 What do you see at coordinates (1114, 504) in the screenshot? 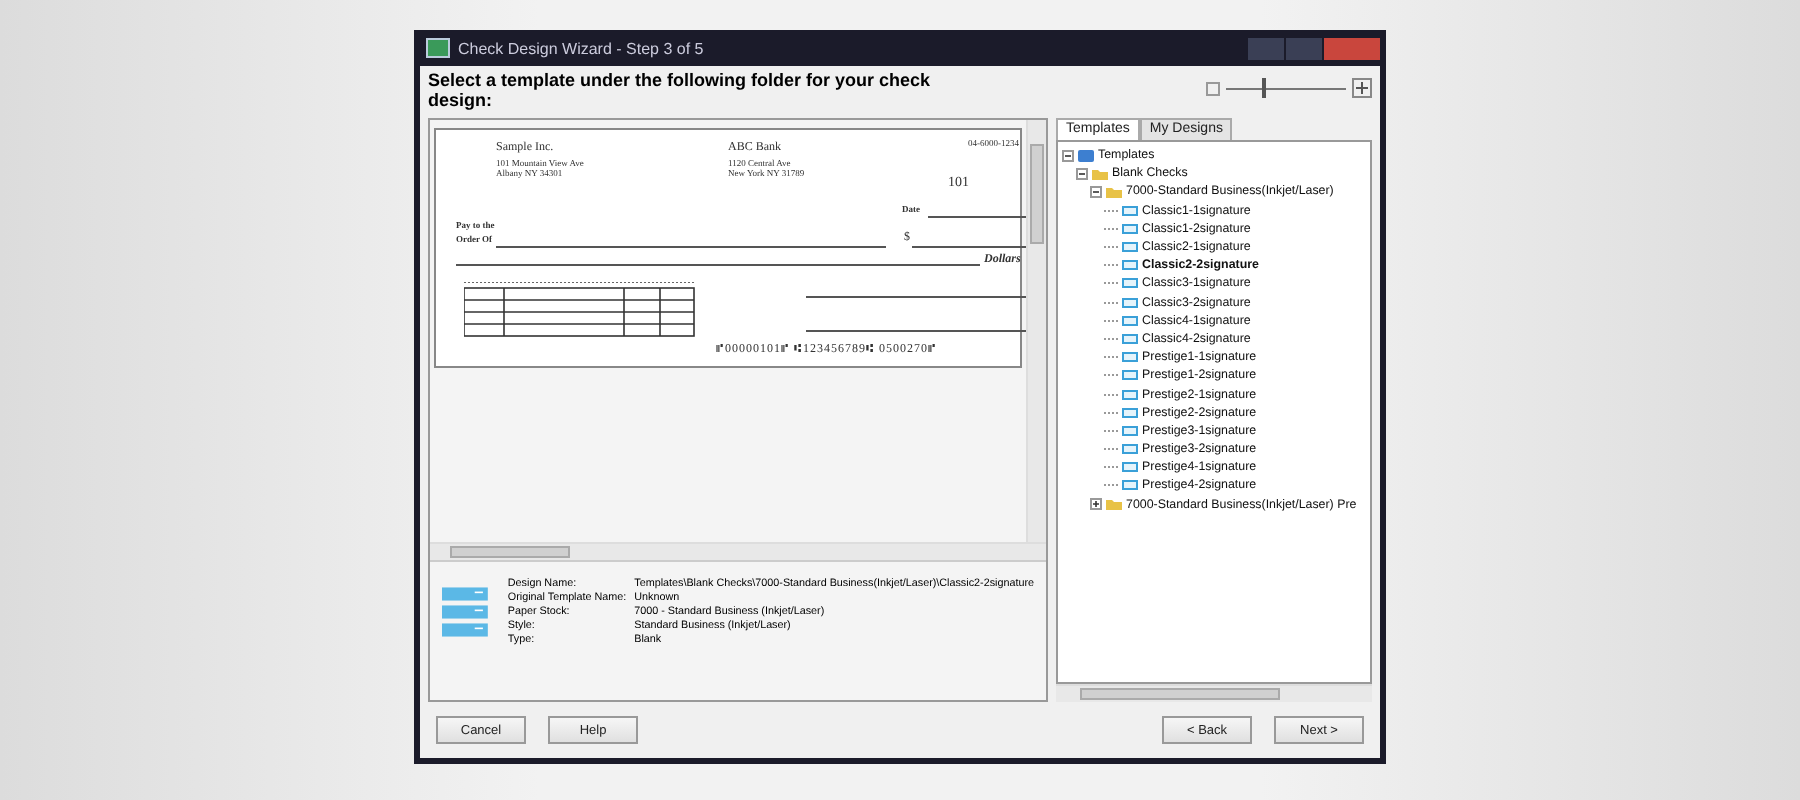
I see `folder-icon` at bounding box center [1114, 504].